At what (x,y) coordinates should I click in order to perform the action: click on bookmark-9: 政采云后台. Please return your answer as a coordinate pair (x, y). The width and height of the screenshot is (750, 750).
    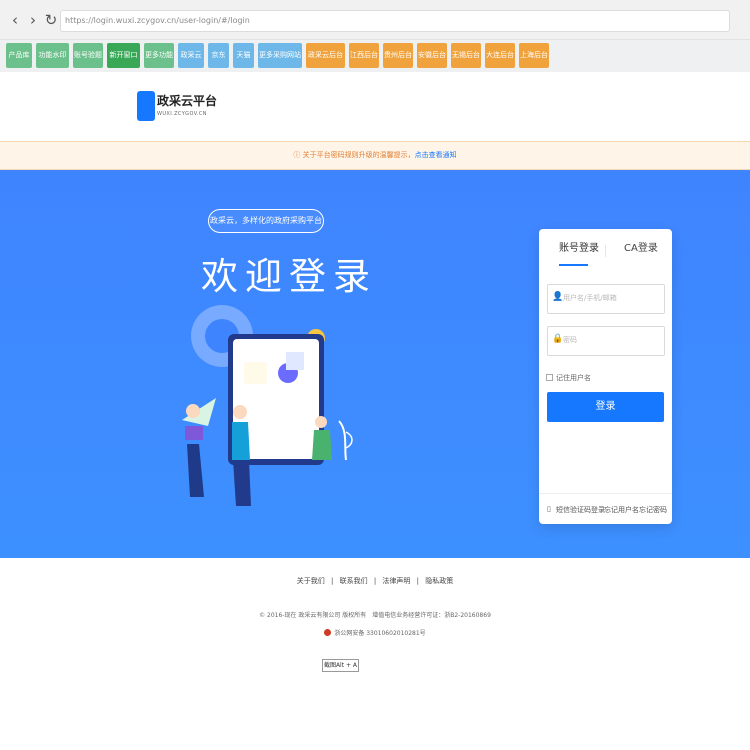
    Looking at the image, I should click on (325, 55).